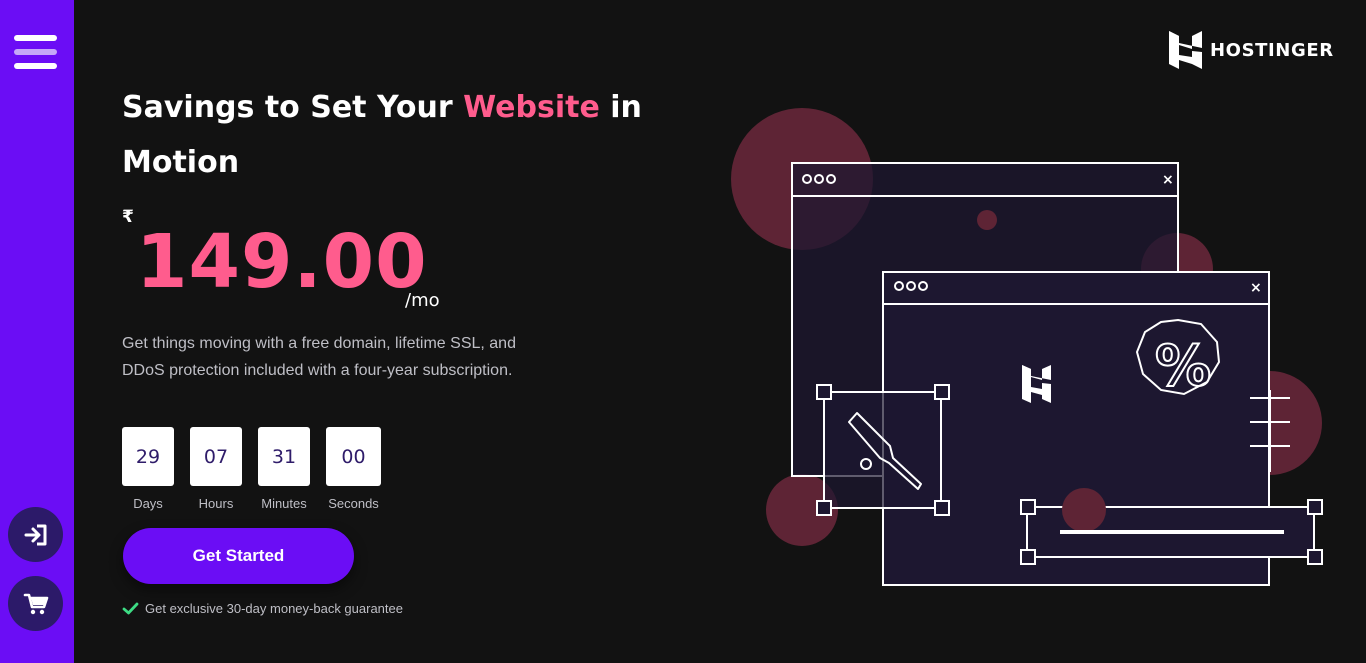 Image resolution: width=1366 pixels, height=663 pixels. I want to click on price-period: /mo, so click(422, 300).